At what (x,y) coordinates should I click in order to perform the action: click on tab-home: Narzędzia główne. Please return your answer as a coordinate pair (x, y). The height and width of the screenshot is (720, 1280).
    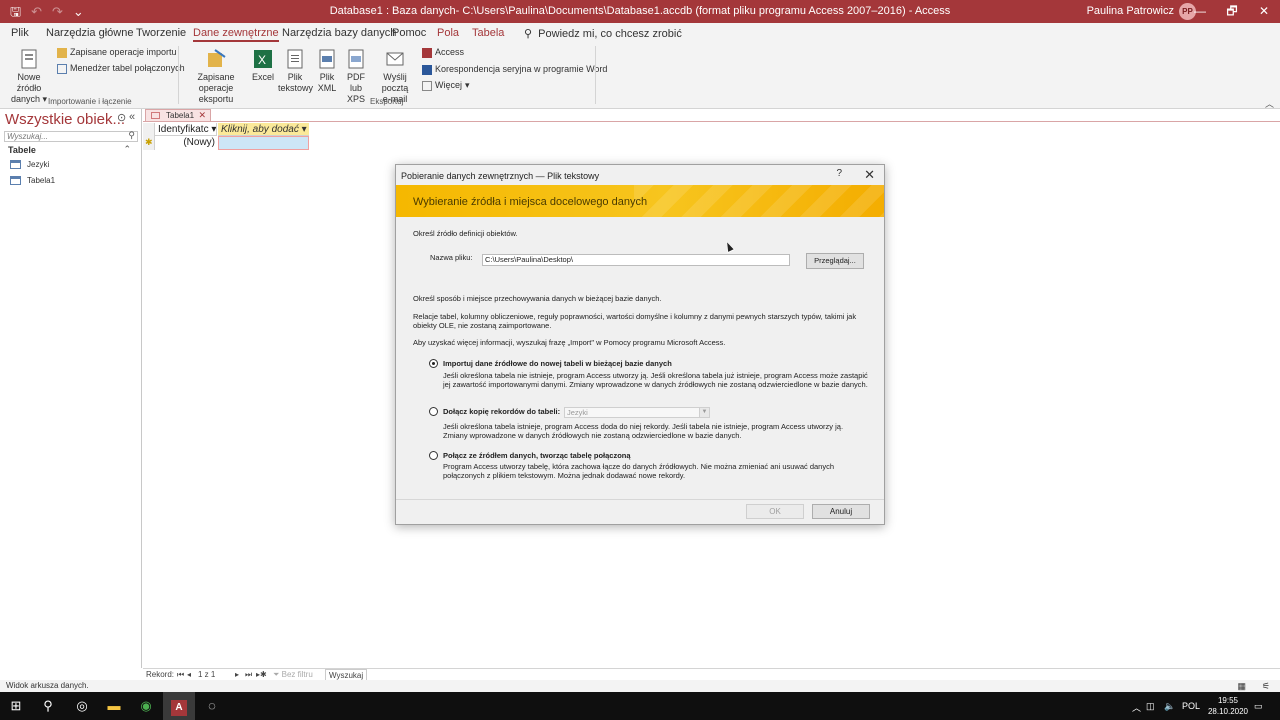
    Looking at the image, I should click on (89, 33).